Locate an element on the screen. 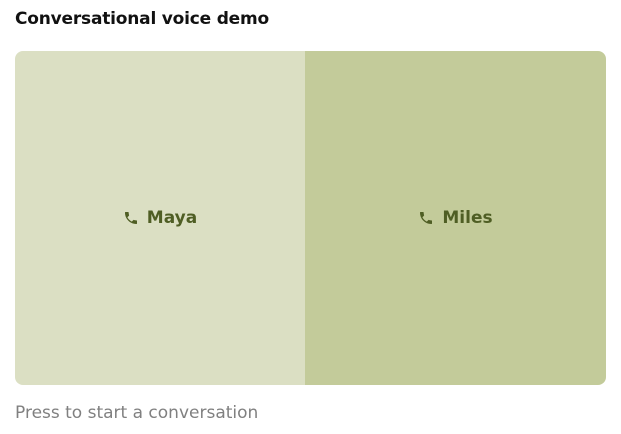 The image size is (621, 434). page-title: Conversational voice demo is located at coordinates (142, 19).